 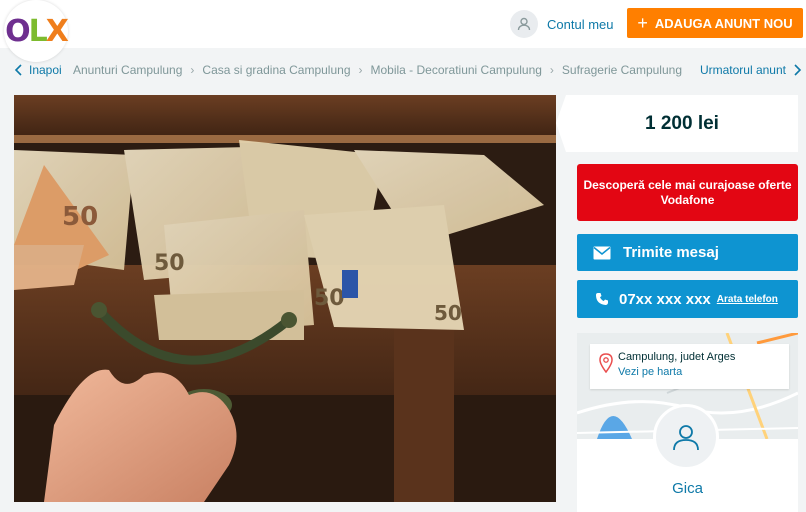 What do you see at coordinates (665, 299) in the screenshot?
I see `phone-number-masked: 07xx xxx xxx` at bounding box center [665, 299].